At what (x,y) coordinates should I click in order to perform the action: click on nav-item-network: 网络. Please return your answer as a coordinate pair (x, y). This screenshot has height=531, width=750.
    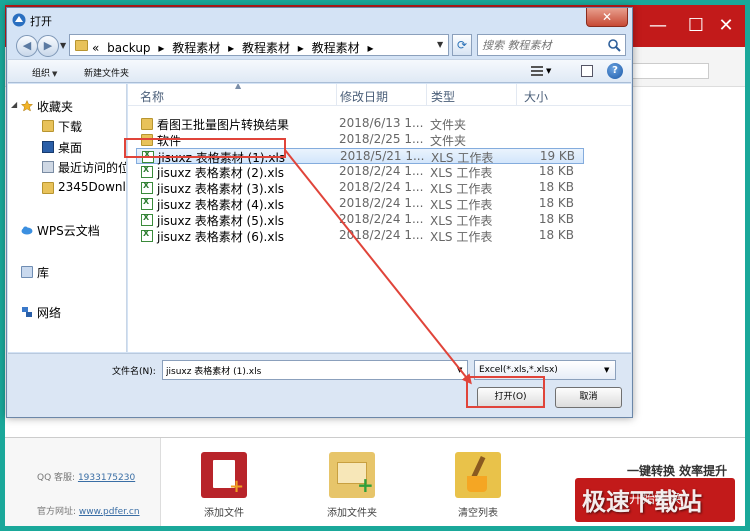
    Looking at the image, I should click on (67, 312).